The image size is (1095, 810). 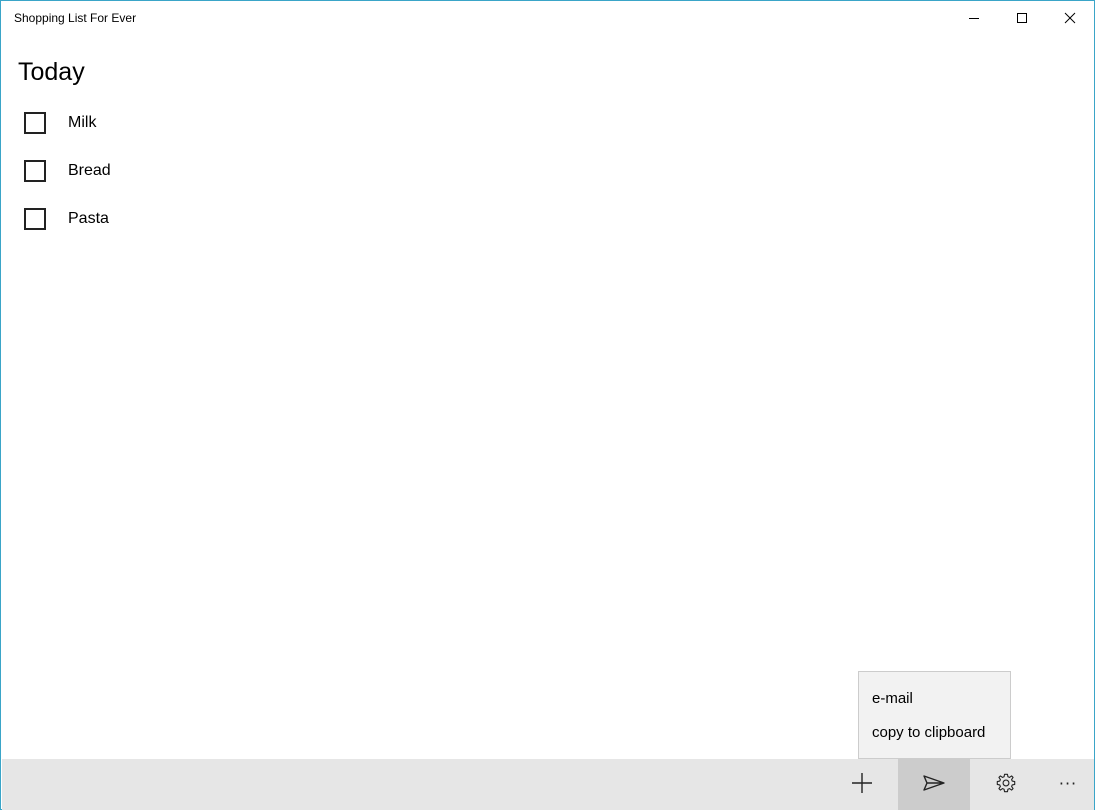 I want to click on maximize-icon, so click(x=1022, y=18).